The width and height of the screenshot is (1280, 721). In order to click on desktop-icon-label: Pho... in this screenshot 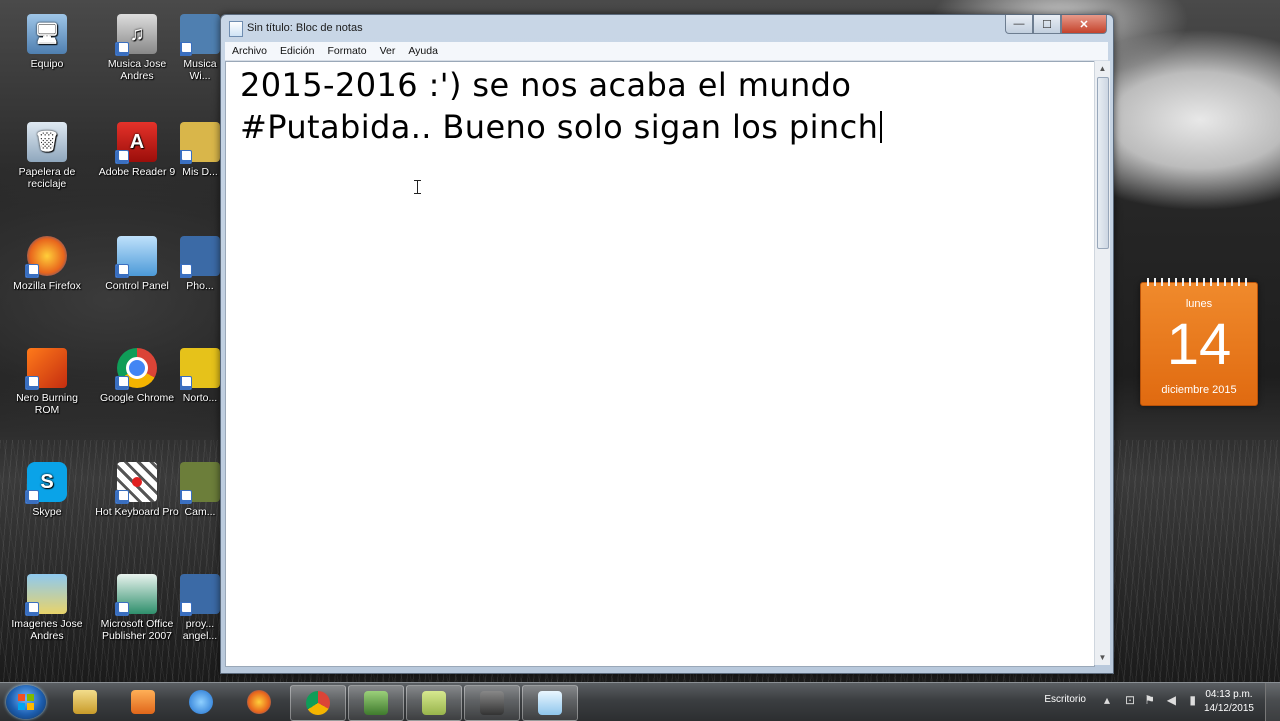, I will do `click(200, 286)`.